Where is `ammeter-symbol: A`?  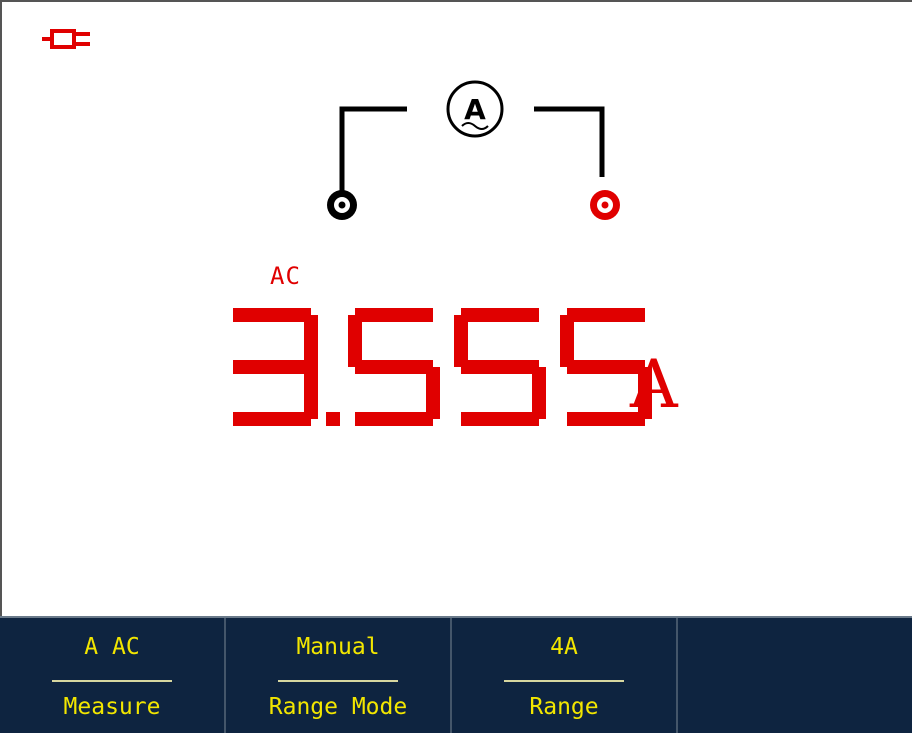
ammeter-symbol: A is located at coordinates (475, 109).